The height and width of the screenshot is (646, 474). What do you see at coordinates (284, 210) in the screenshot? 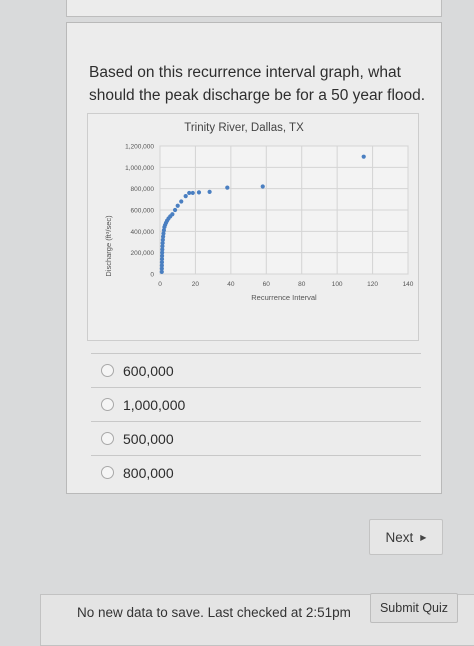
I see `chart-grid` at bounding box center [284, 210].